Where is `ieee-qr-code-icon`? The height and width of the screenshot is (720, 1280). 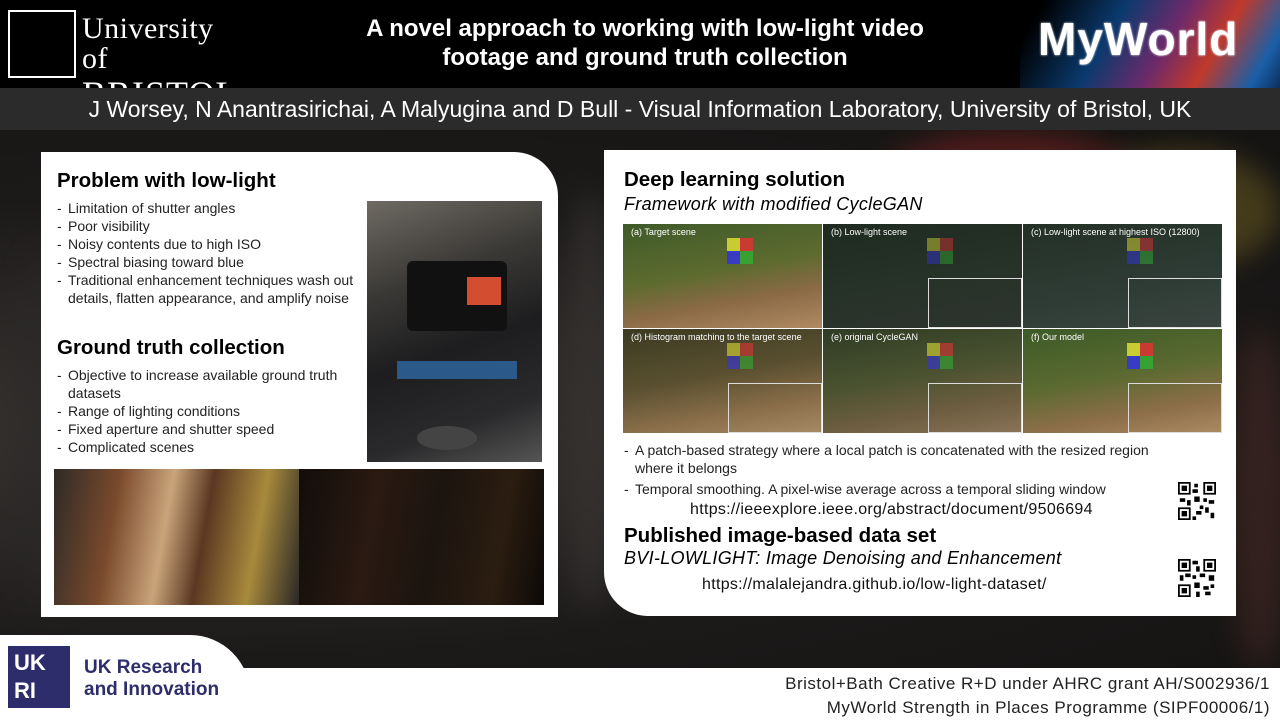
ieee-qr-code-icon is located at coordinates (1197, 501).